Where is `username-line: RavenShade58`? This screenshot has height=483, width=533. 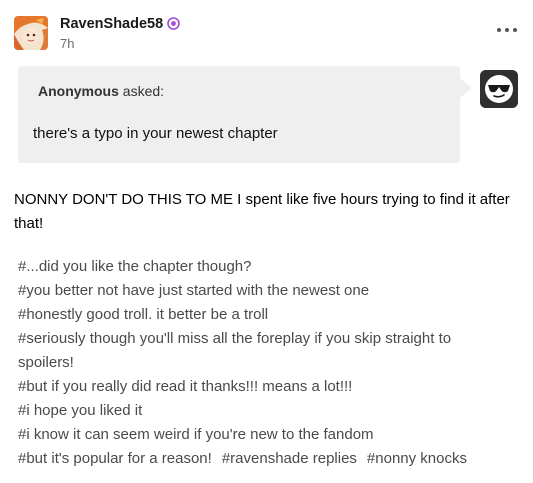
username-line: RavenShade58 is located at coordinates (120, 24).